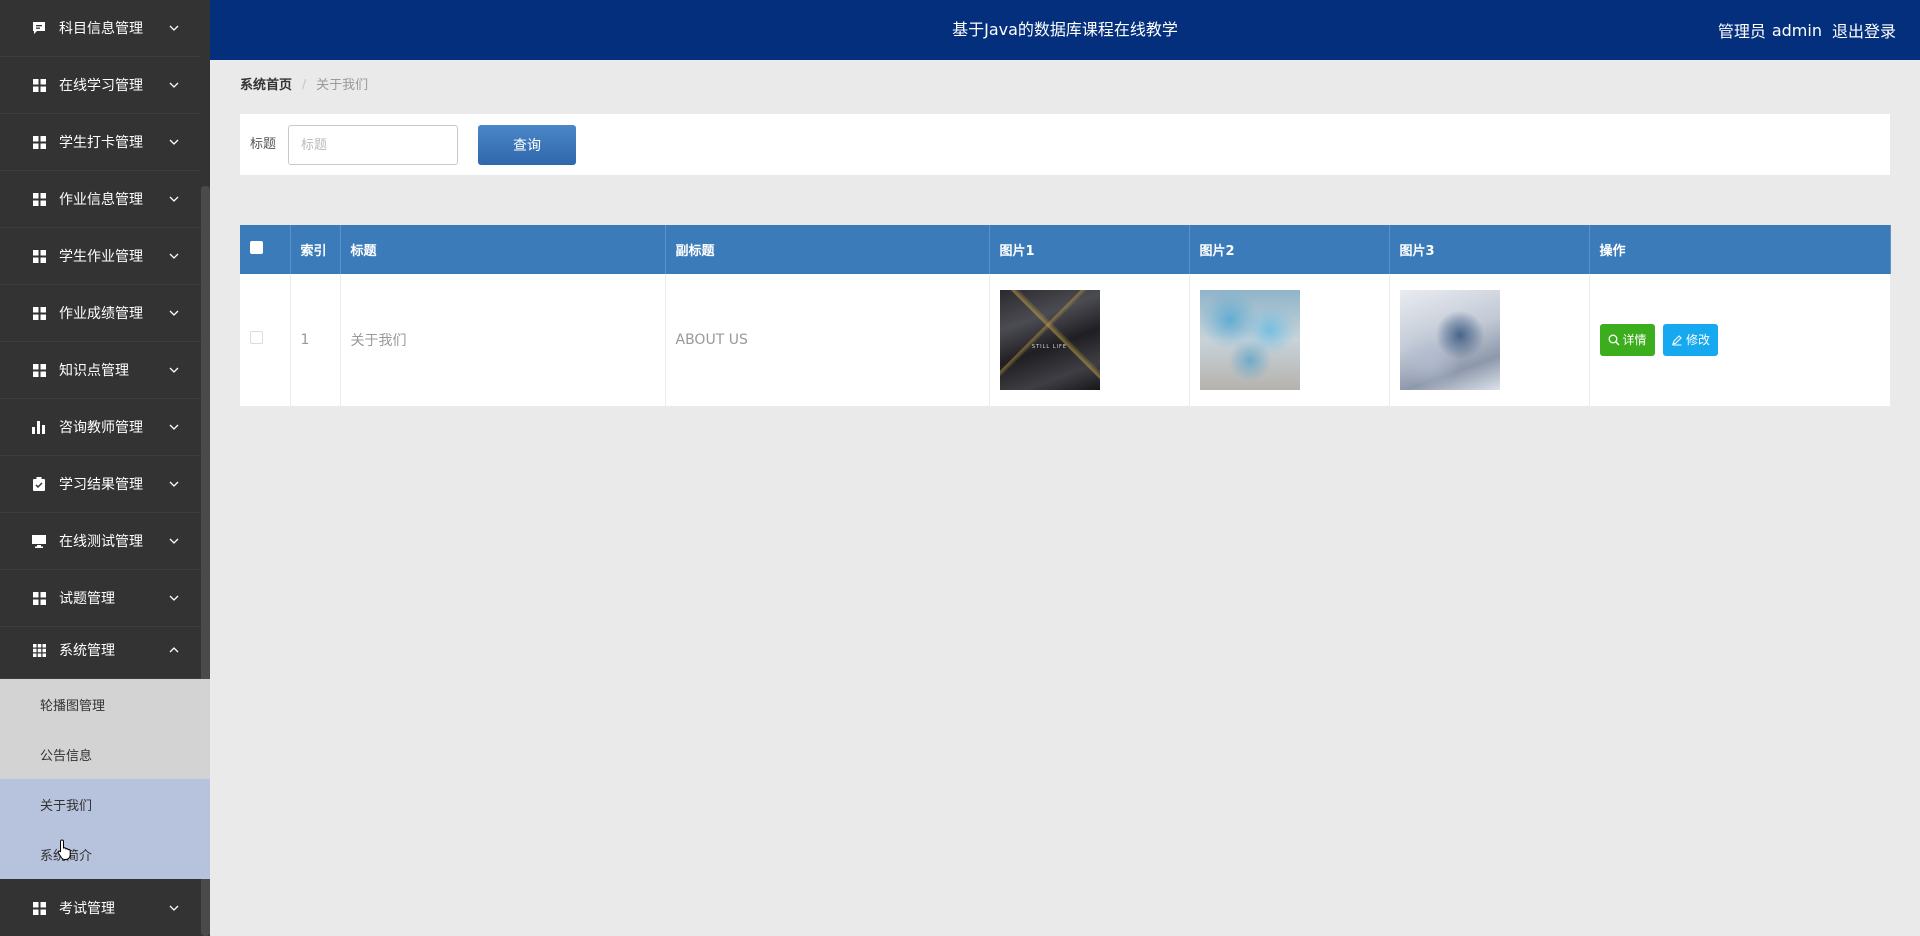  What do you see at coordinates (503, 340) in the screenshot?
I see `cell-title: 关于我们` at bounding box center [503, 340].